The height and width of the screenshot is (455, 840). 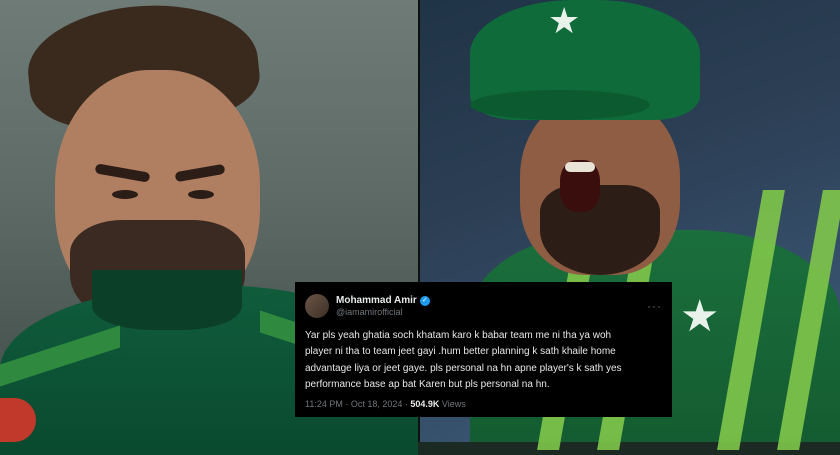 I want to click on author-name: Mohammad Amir, so click(x=376, y=301).